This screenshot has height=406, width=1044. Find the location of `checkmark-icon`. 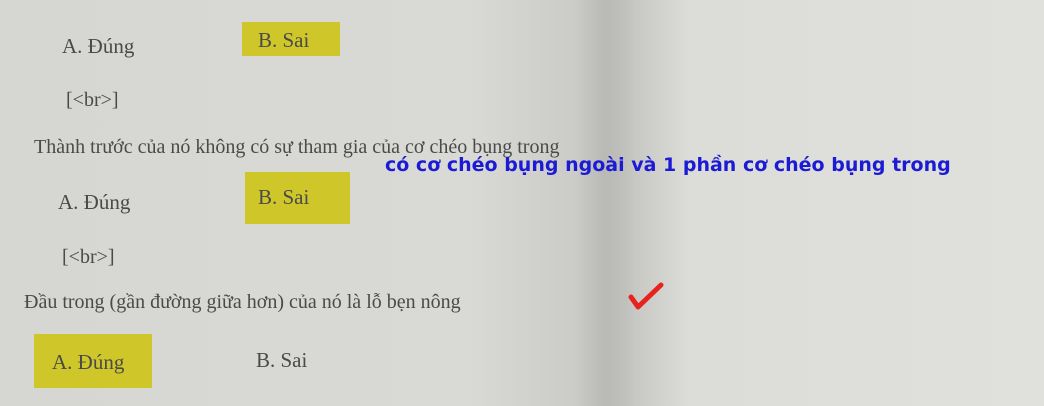

checkmark-icon is located at coordinates (646, 296).